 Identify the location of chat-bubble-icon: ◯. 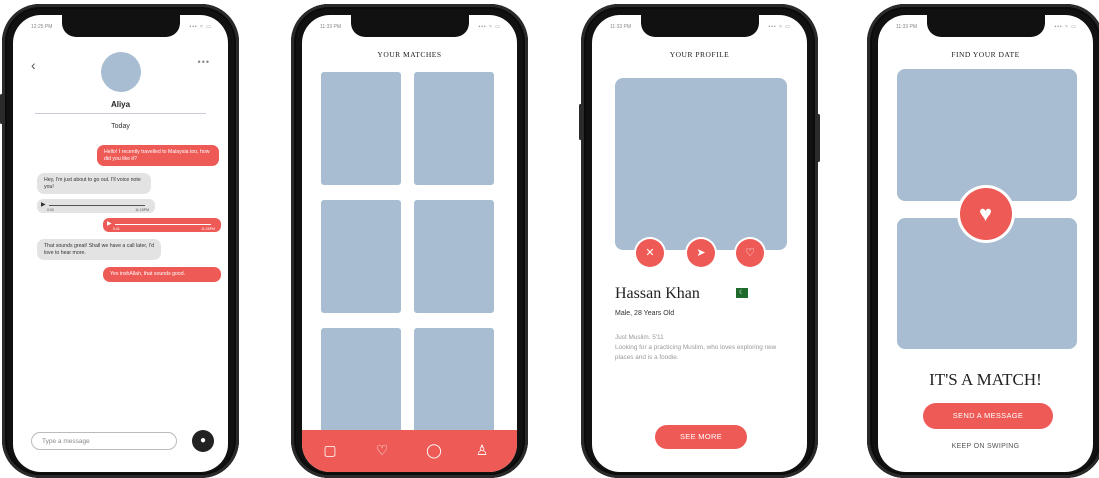
(434, 450).